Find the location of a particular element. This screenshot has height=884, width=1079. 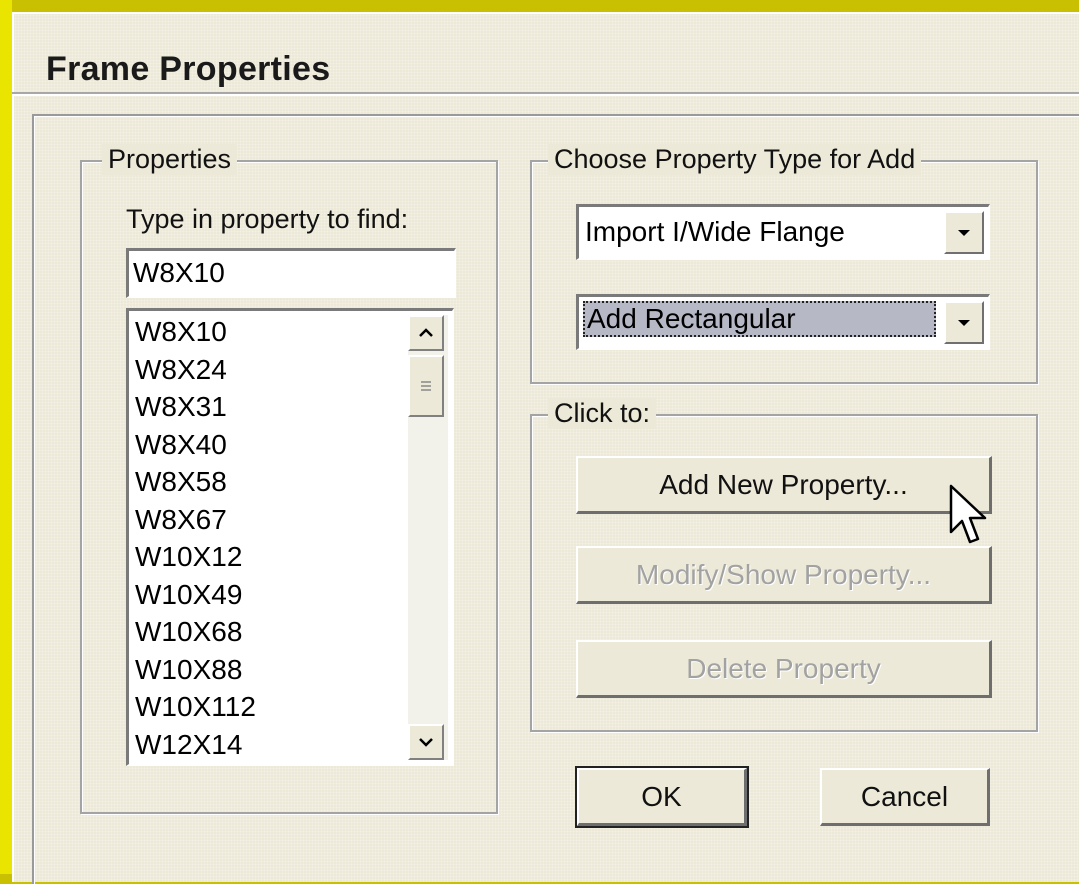

import-type-value: Import I/Wide Flange is located at coordinates (715, 231).